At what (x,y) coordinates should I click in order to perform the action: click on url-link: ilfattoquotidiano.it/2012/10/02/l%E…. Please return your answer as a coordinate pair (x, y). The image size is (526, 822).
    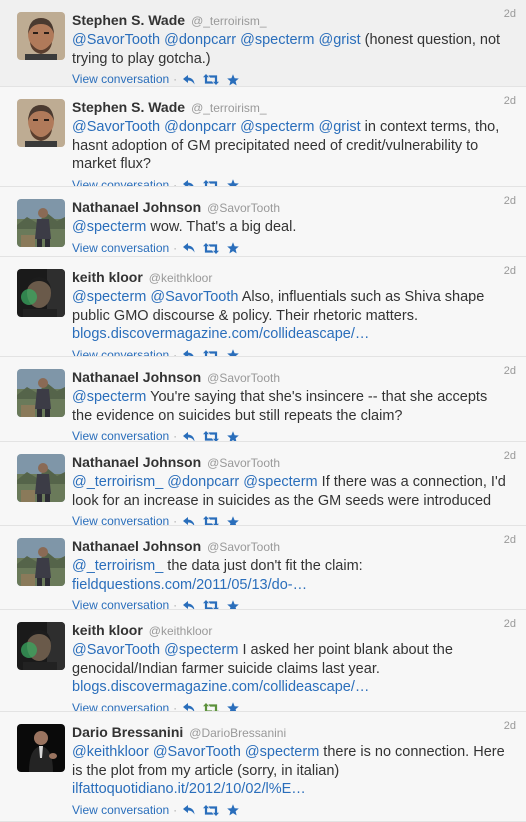
    Looking at the image, I should click on (189, 789).